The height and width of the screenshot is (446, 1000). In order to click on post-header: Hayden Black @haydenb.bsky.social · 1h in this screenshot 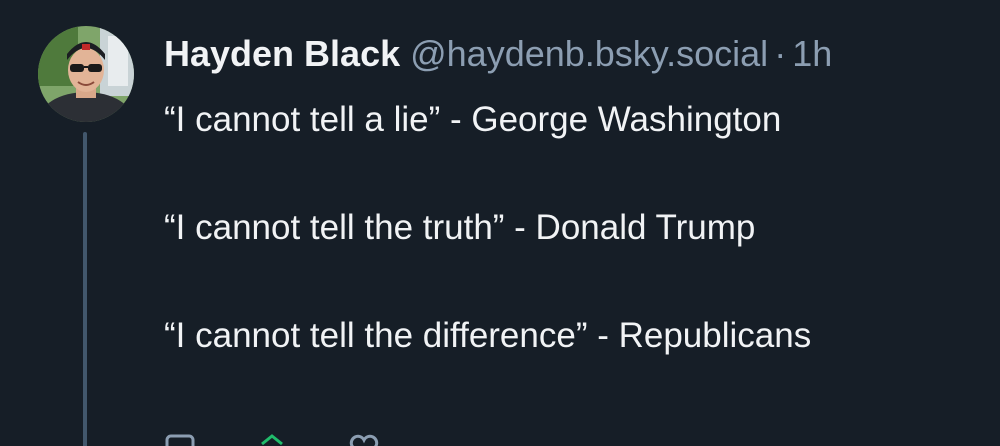, I will do `click(498, 54)`.